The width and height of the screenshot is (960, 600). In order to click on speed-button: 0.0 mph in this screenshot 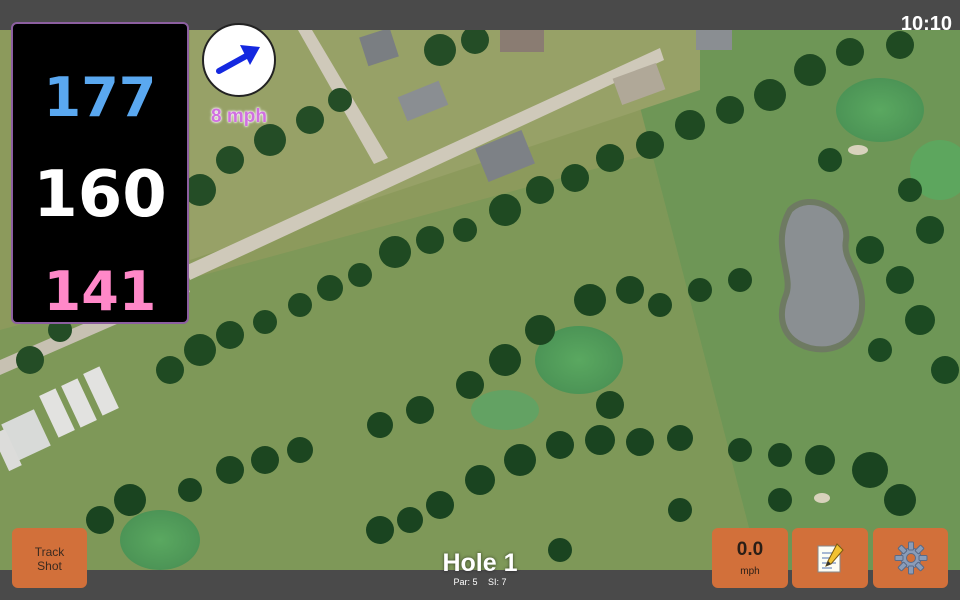, I will do `click(750, 558)`.